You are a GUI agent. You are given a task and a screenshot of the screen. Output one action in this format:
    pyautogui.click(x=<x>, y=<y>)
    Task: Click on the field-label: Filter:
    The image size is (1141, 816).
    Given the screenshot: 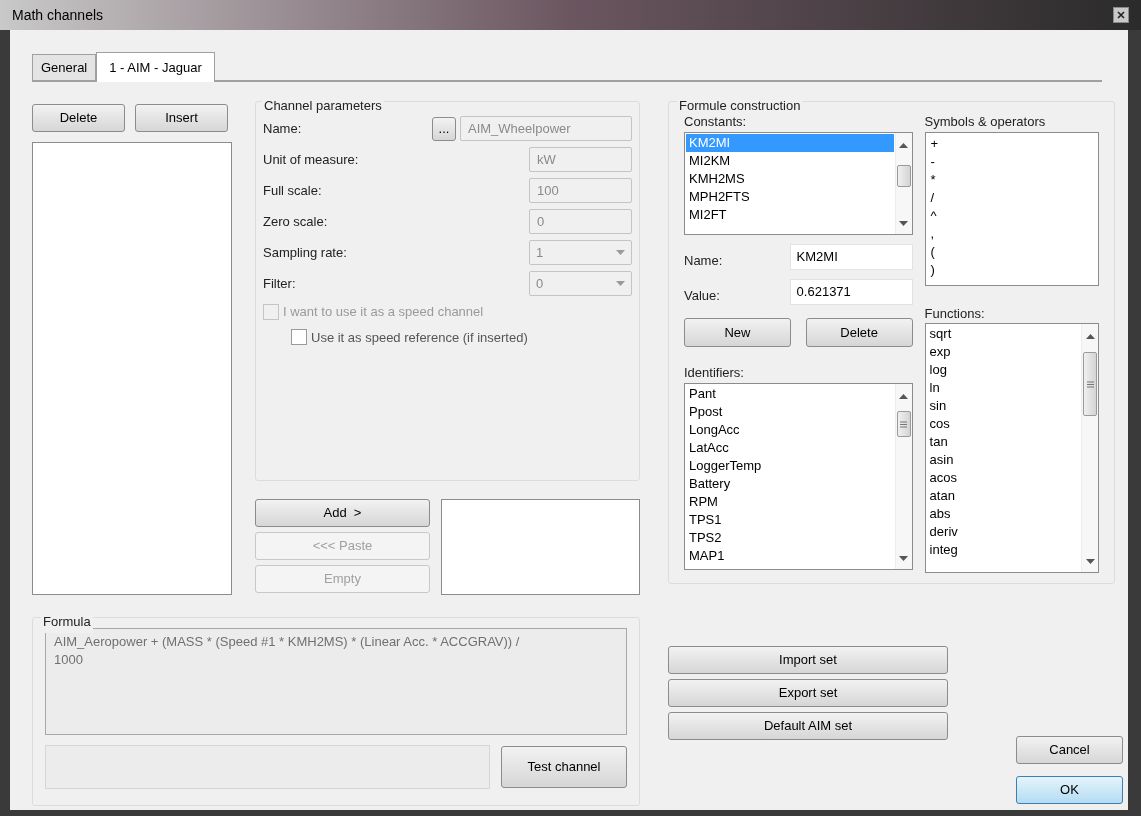 What is the action you would take?
    pyautogui.click(x=279, y=283)
    